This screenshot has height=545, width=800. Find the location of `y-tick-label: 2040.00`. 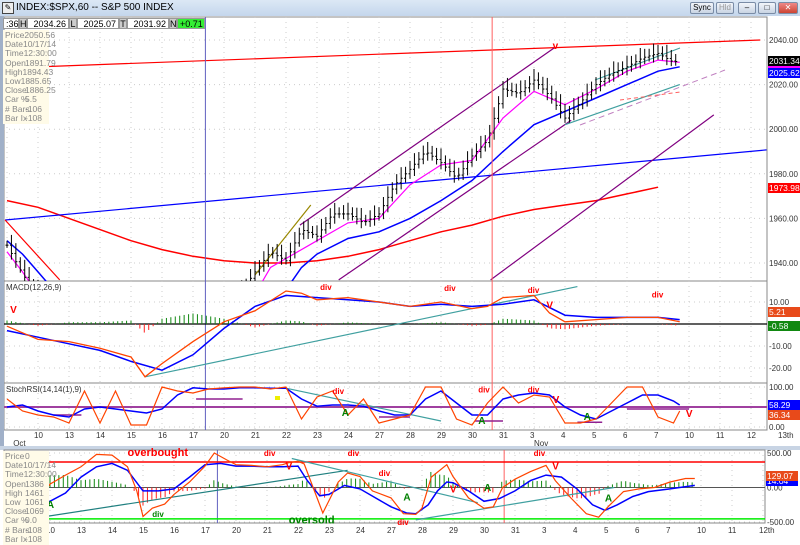

y-tick-label: 2040.00 is located at coordinates (783, 40).